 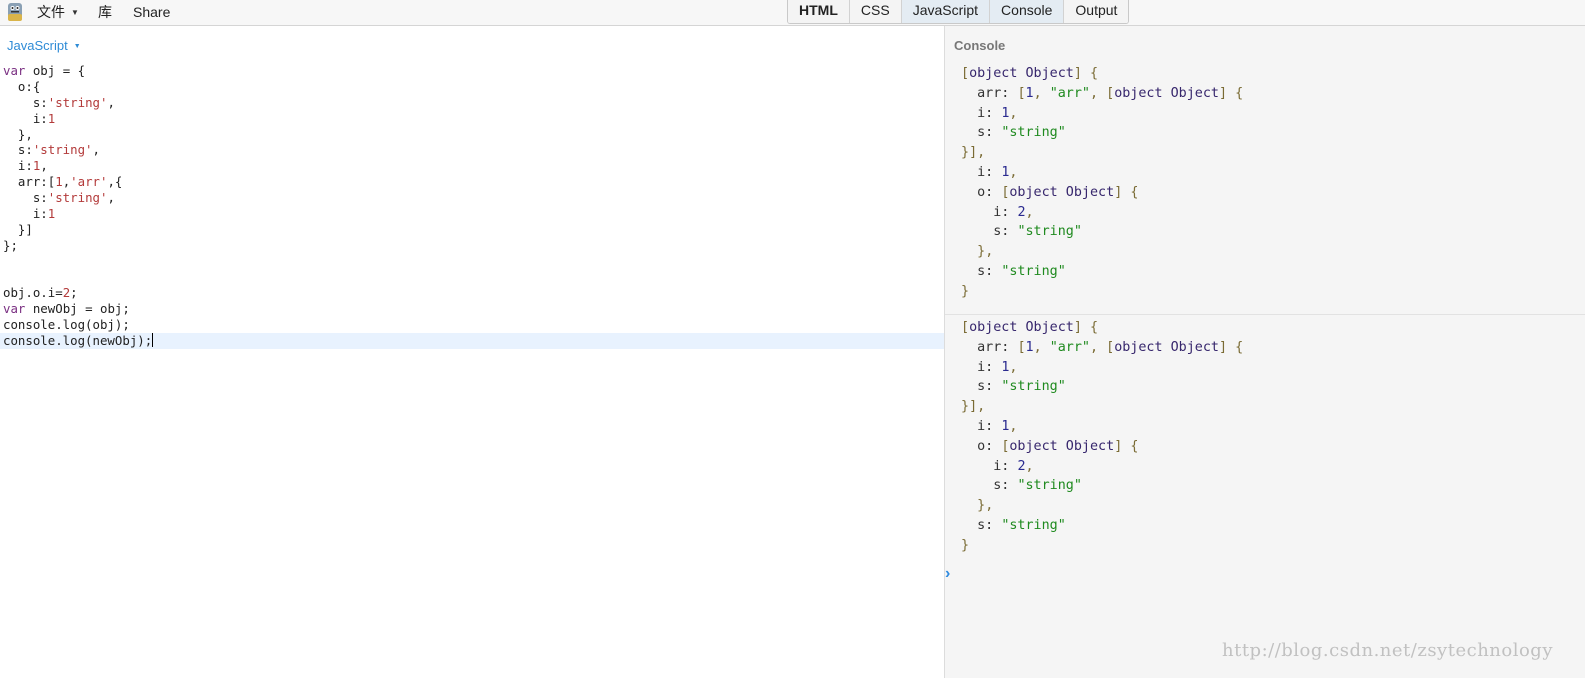 What do you see at coordinates (1096, 11) in the screenshot?
I see `tab-output: Output` at bounding box center [1096, 11].